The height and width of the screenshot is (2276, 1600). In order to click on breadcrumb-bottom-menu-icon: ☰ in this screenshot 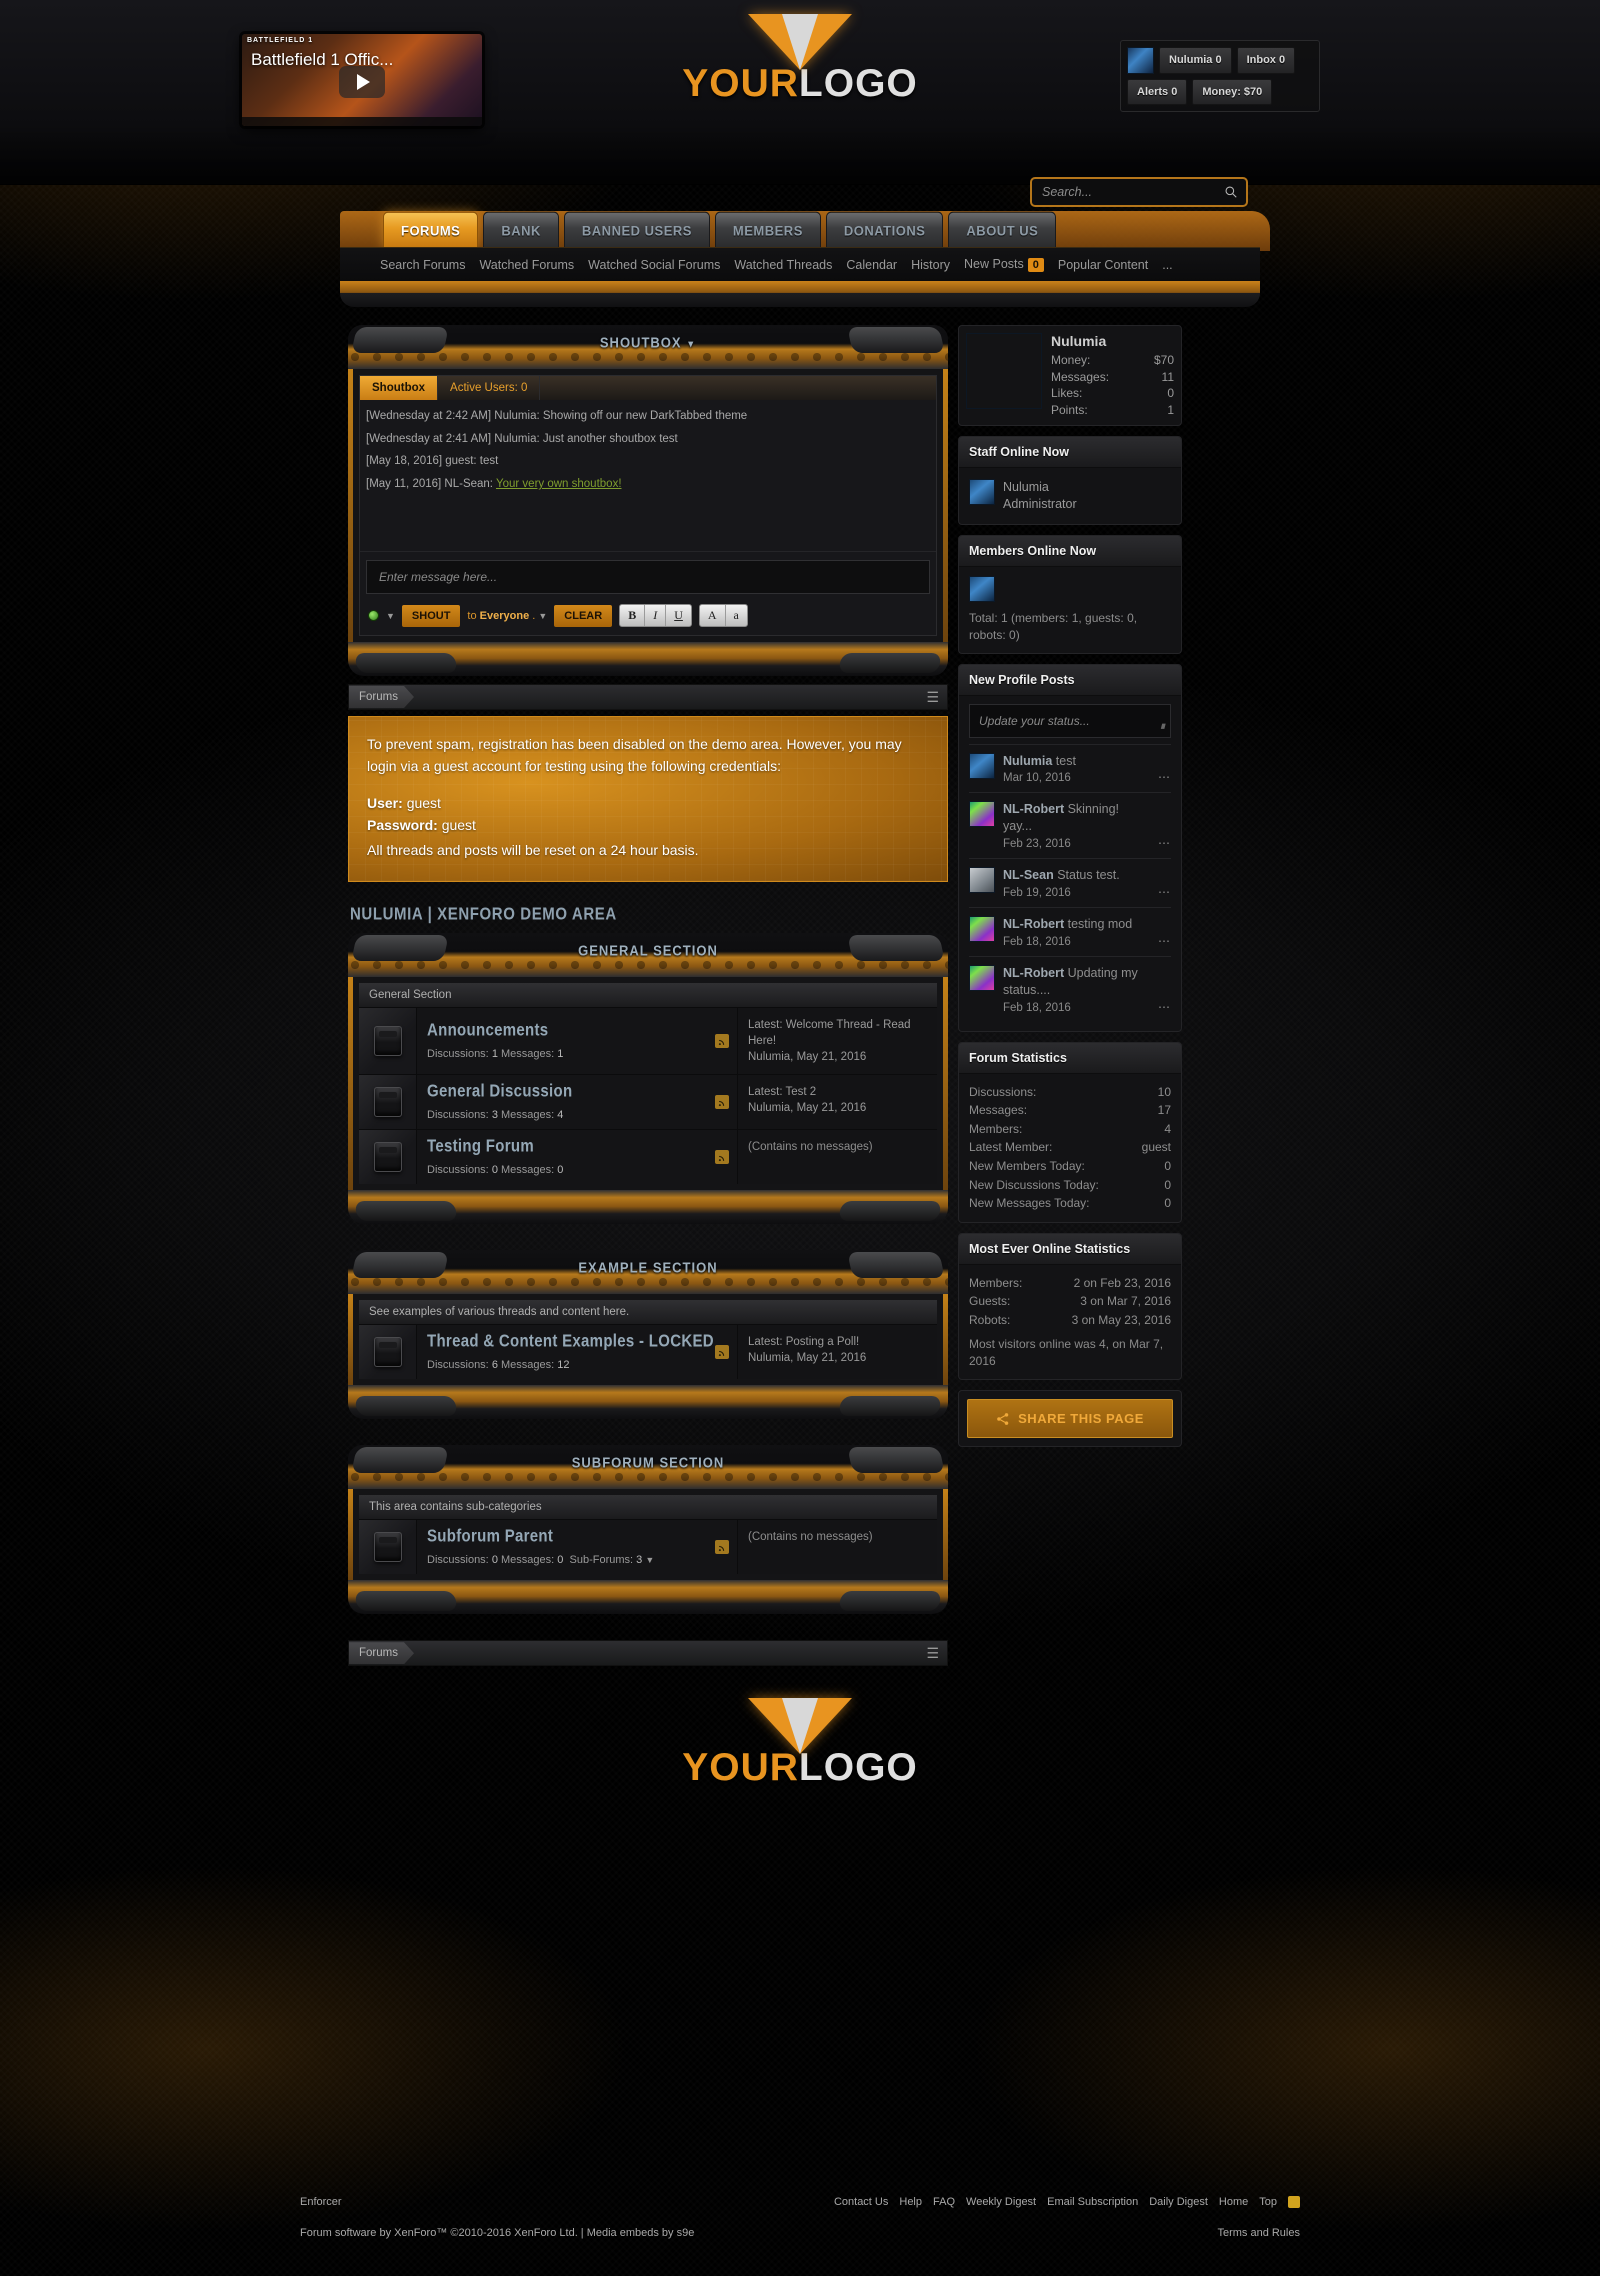, I will do `click(936, 1653)`.